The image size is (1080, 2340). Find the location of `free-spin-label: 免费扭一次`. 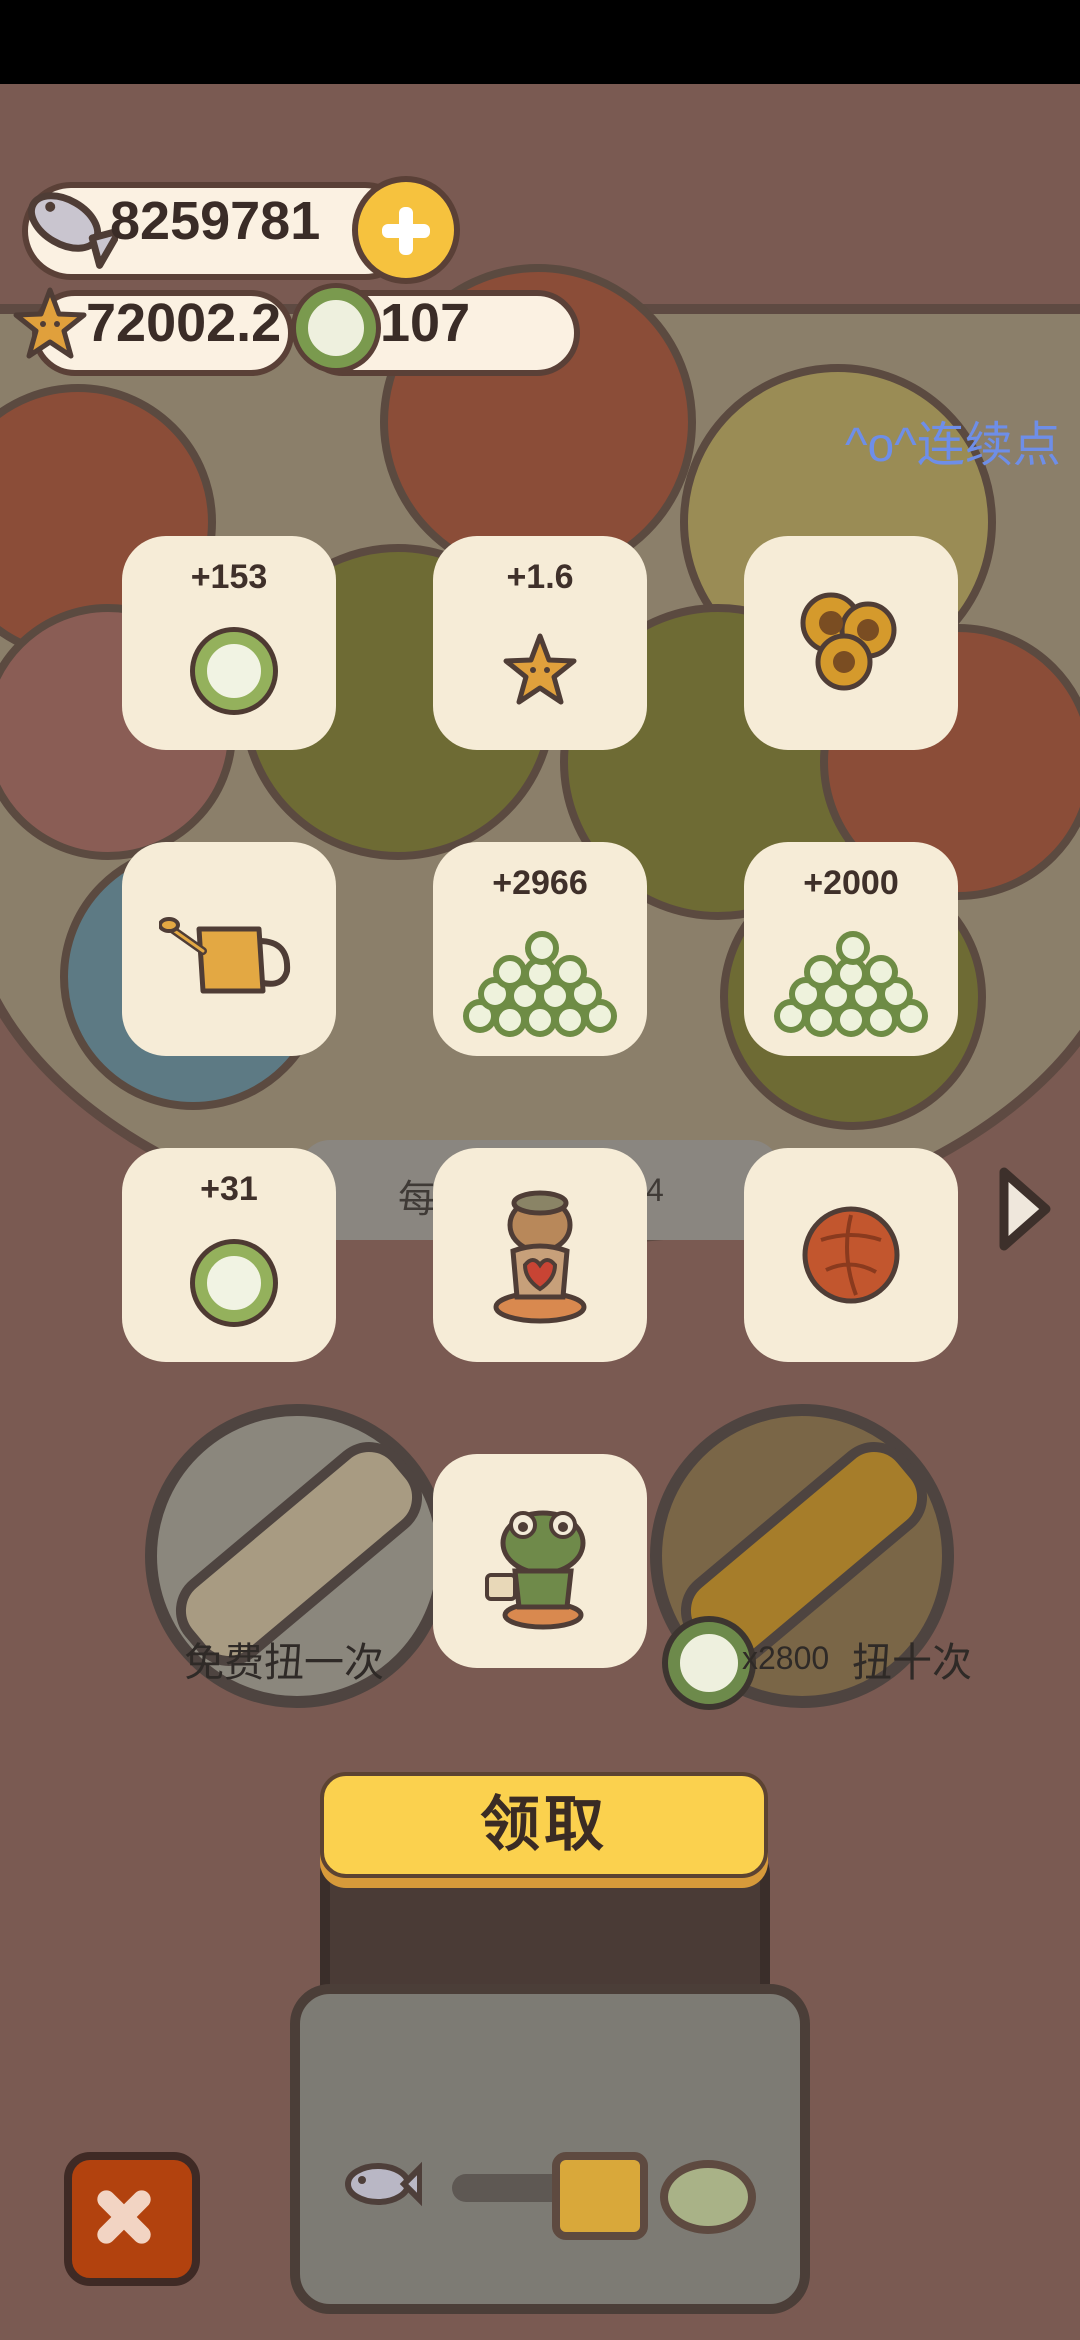

free-spin-label: 免费扭一次 is located at coordinates (284, 1659).